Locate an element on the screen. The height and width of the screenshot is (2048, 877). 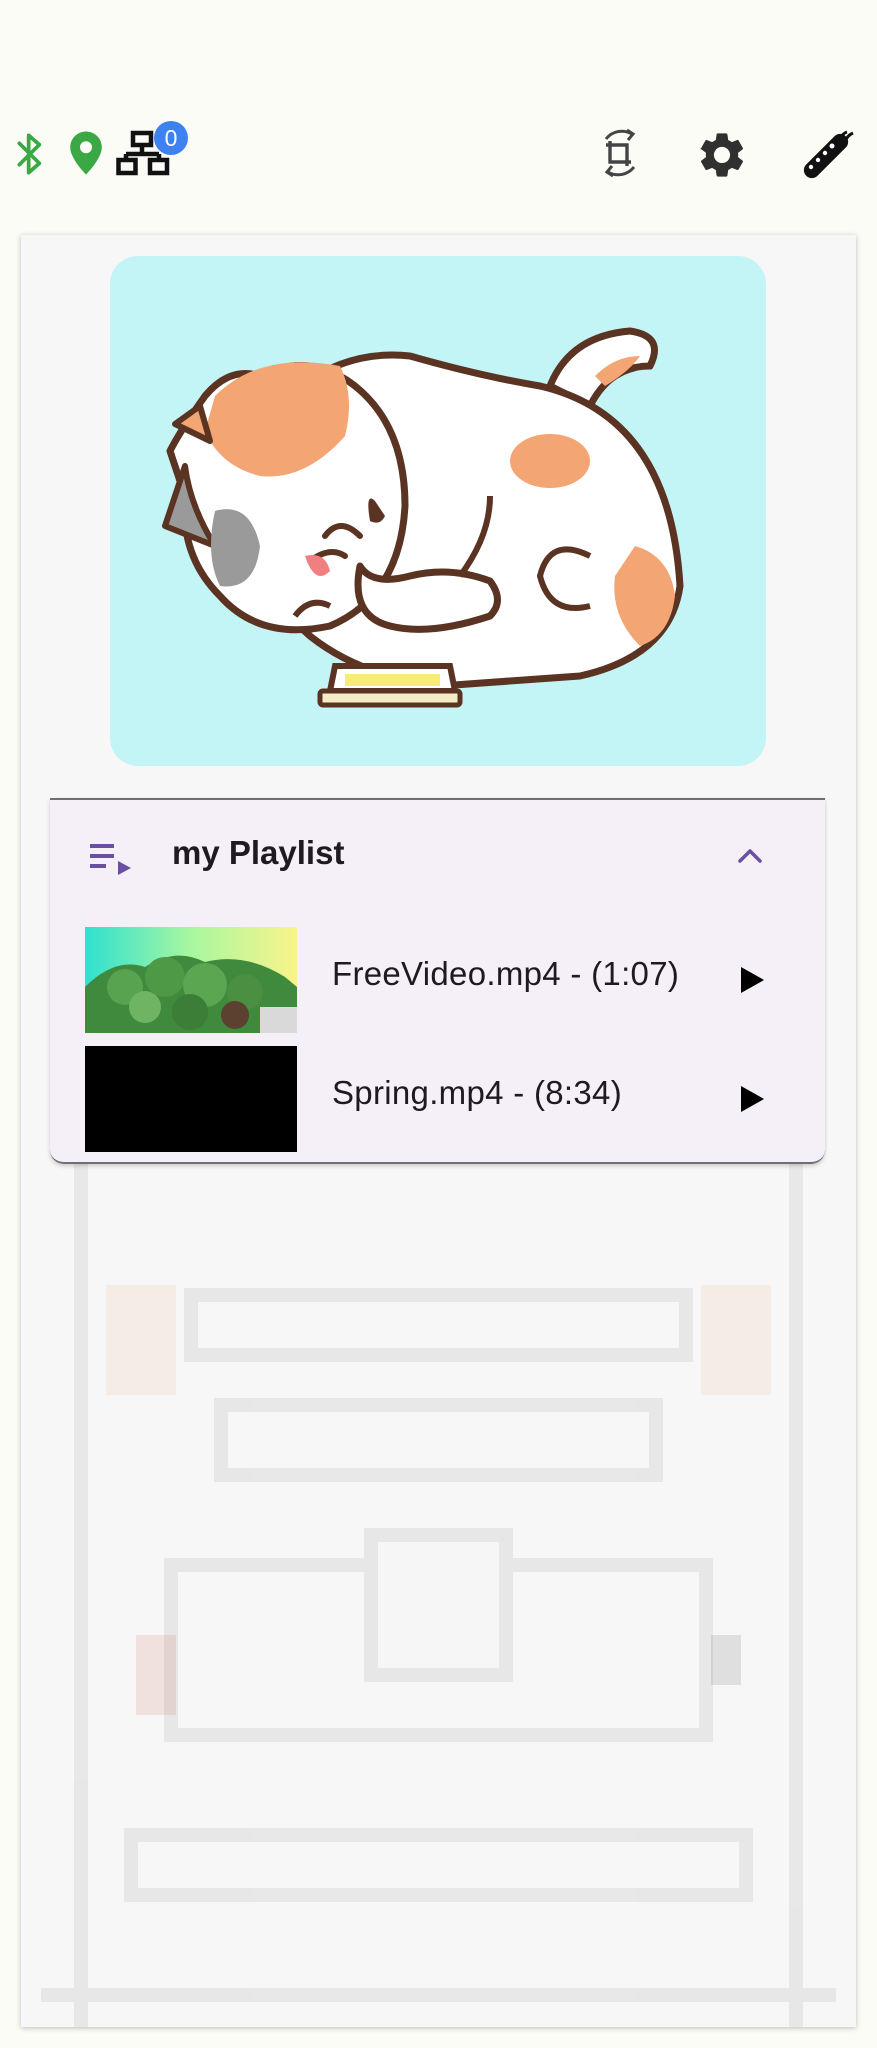
playlist-header: my Playlist is located at coordinates (437, 855).